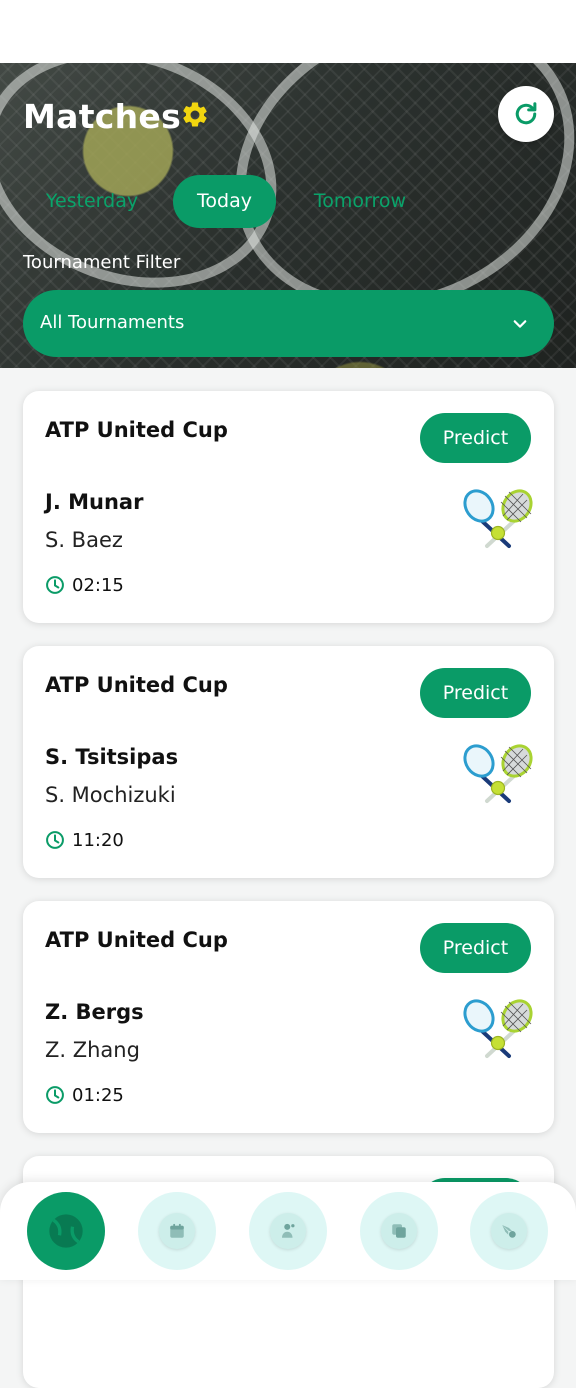 The image size is (576, 1388). What do you see at coordinates (92, 201) in the screenshot?
I see `tab-yesterday: Yesterday` at bounding box center [92, 201].